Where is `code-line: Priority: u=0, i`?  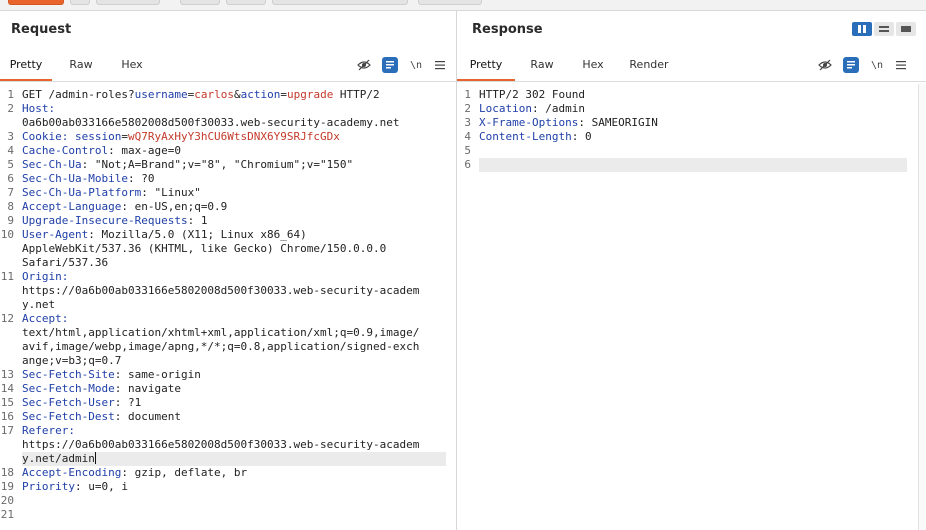 code-line: Priority: u=0, i is located at coordinates (75, 487).